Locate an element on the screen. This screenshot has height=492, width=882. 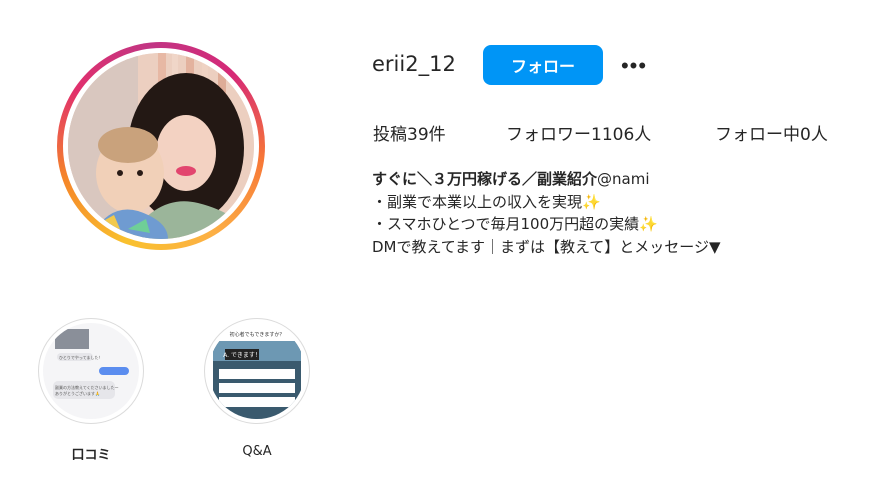
qa-answer-text: A. できます！ is located at coordinates (242, 355).